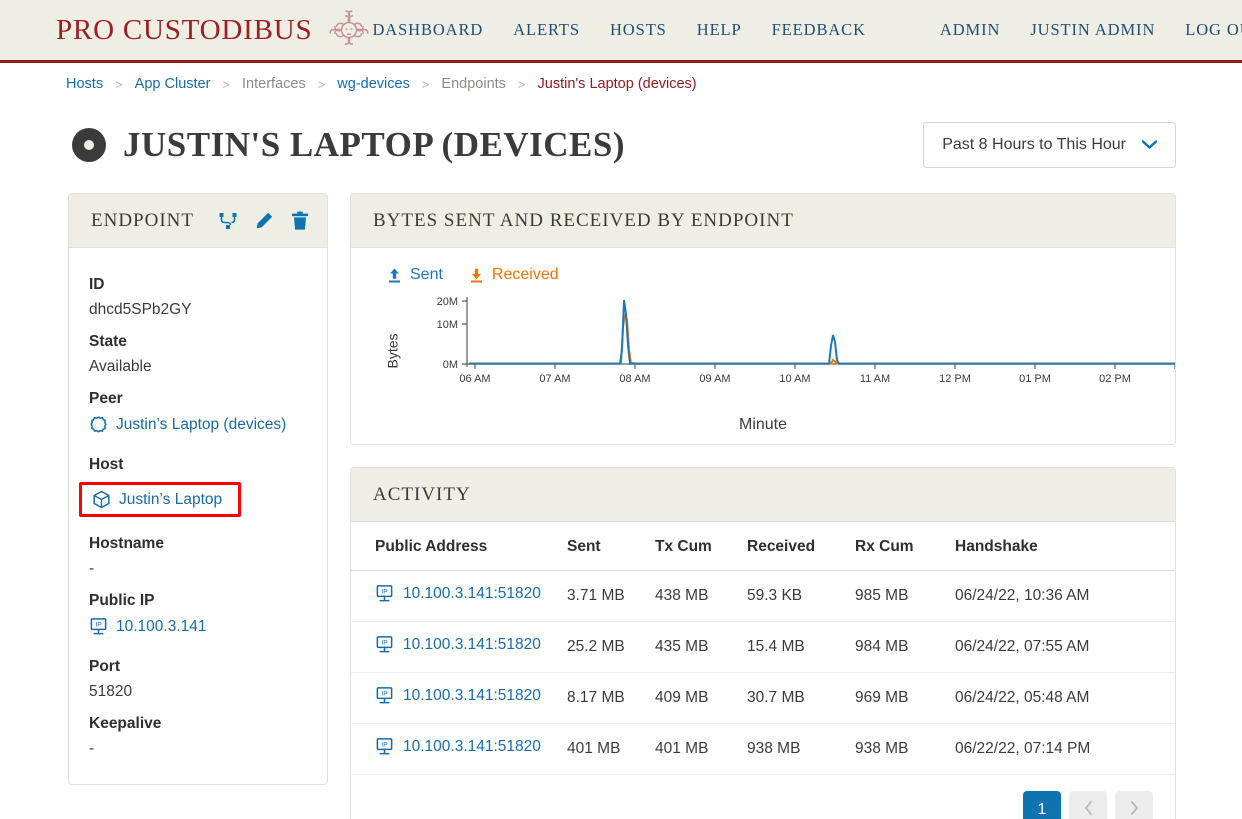 The height and width of the screenshot is (819, 1242). What do you see at coordinates (611, 698) in the screenshot?
I see `cell-sent: 8.17 MB` at bounding box center [611, 698].